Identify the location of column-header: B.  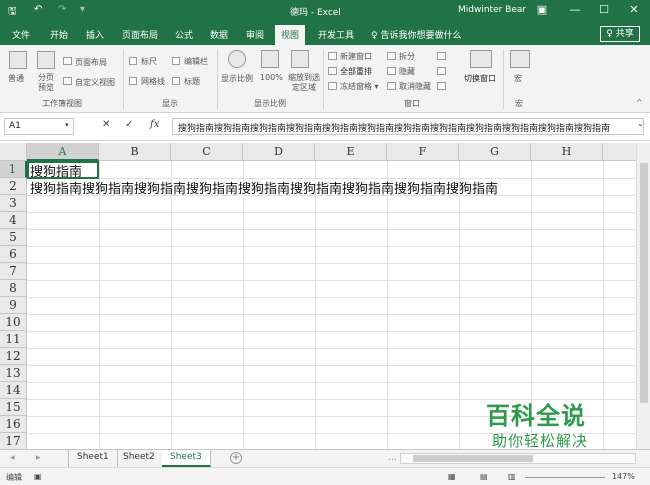
(135, 152).